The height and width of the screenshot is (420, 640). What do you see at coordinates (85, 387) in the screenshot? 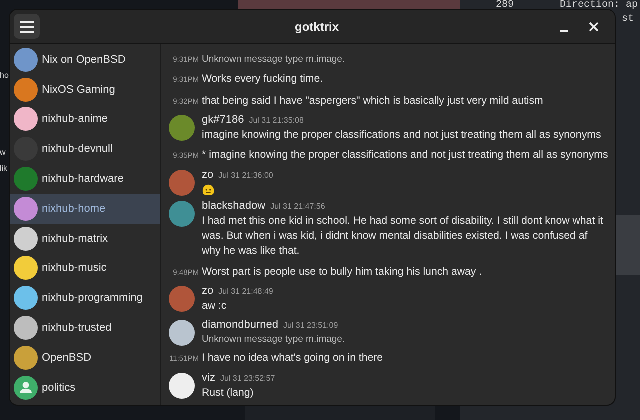
I see `room-item: politics` at bounding box center [85, 387].